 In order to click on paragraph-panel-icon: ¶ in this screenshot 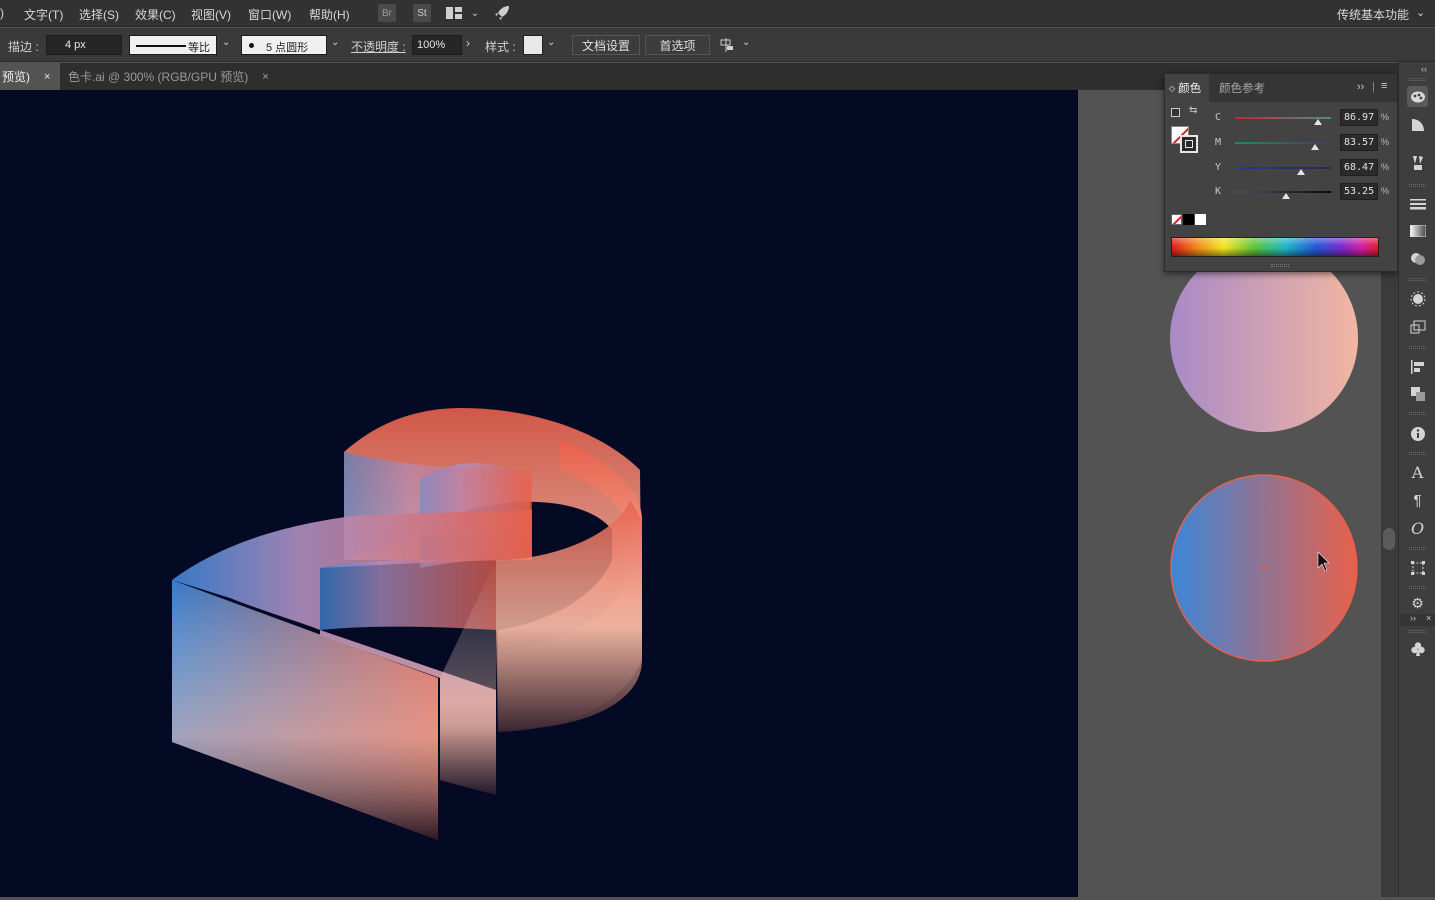, I will do `click(1417, 500)`.